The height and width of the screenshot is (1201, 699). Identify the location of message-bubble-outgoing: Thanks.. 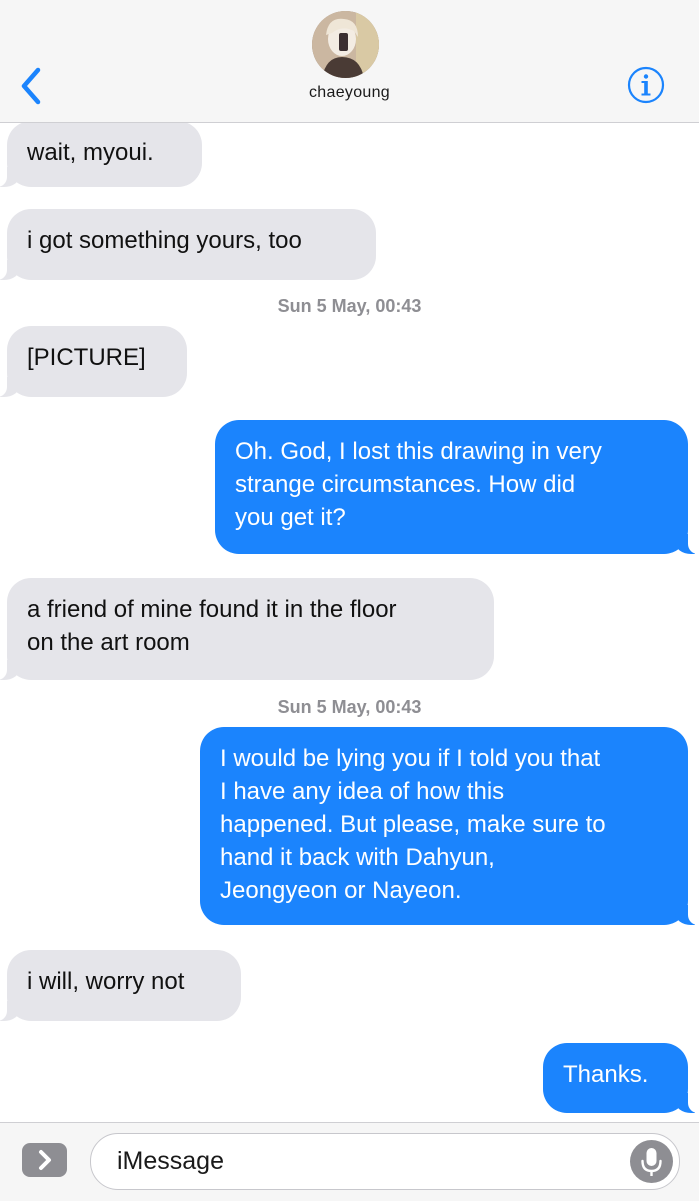
(621, 1078).